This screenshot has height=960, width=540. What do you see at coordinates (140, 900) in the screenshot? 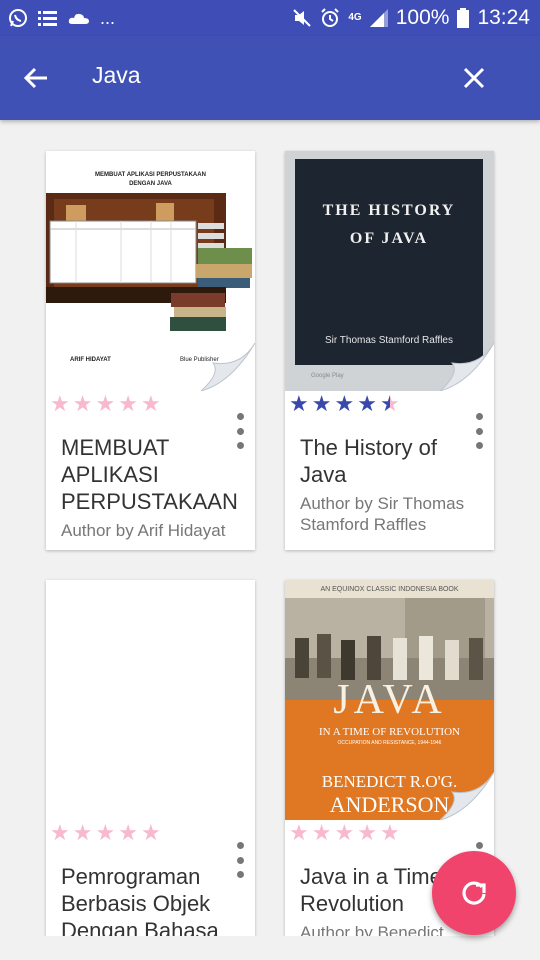
I see `book-title: Pemrograman Berbasis Objek Dengan Bahasa` at bounding box center [140, 900].